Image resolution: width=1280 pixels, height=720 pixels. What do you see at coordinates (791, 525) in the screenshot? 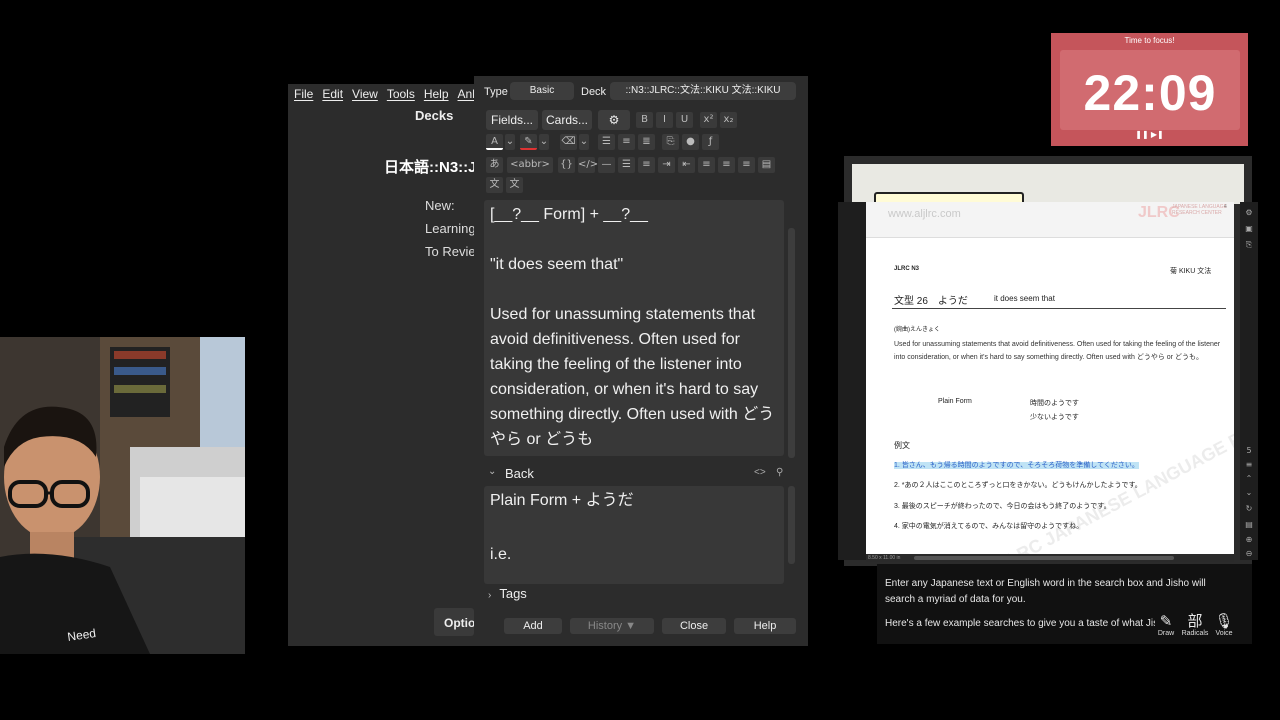
I see `back-scrollbar` at bounding box center [791, 525].